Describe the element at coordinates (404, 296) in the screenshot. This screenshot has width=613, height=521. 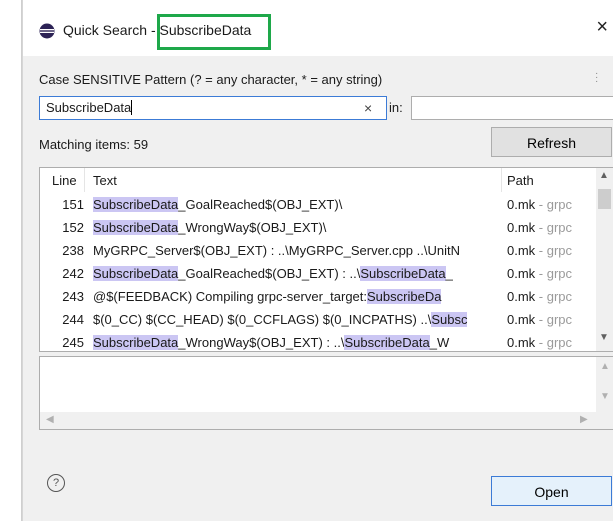
I see `match-highlight: SubscribeDa` at that location.